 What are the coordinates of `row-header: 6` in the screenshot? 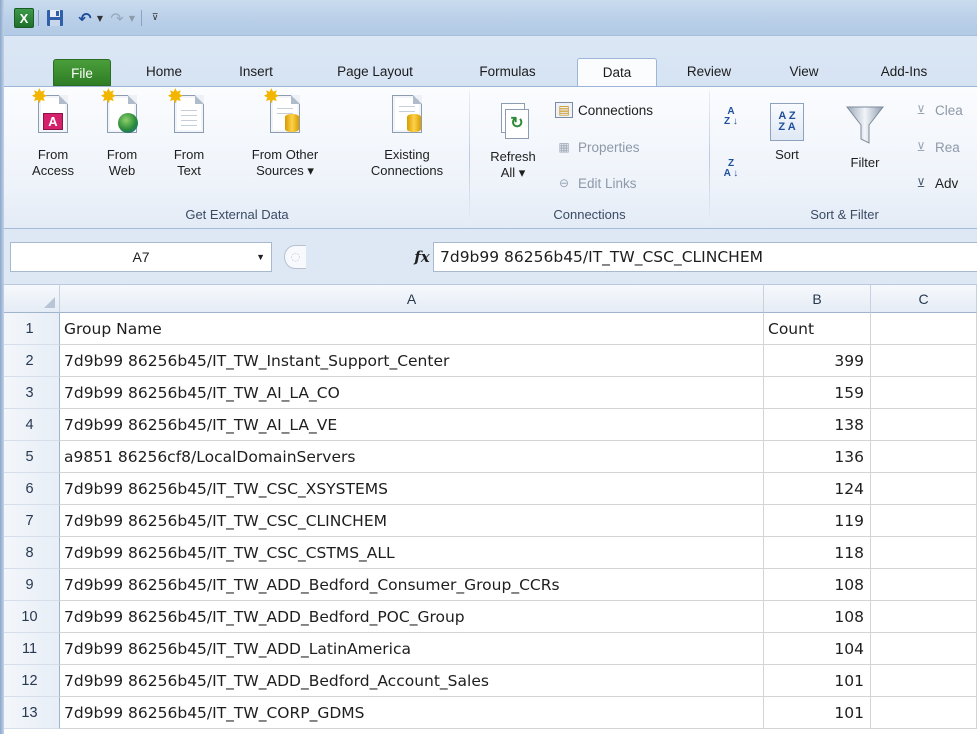 It's located at (30, 489).